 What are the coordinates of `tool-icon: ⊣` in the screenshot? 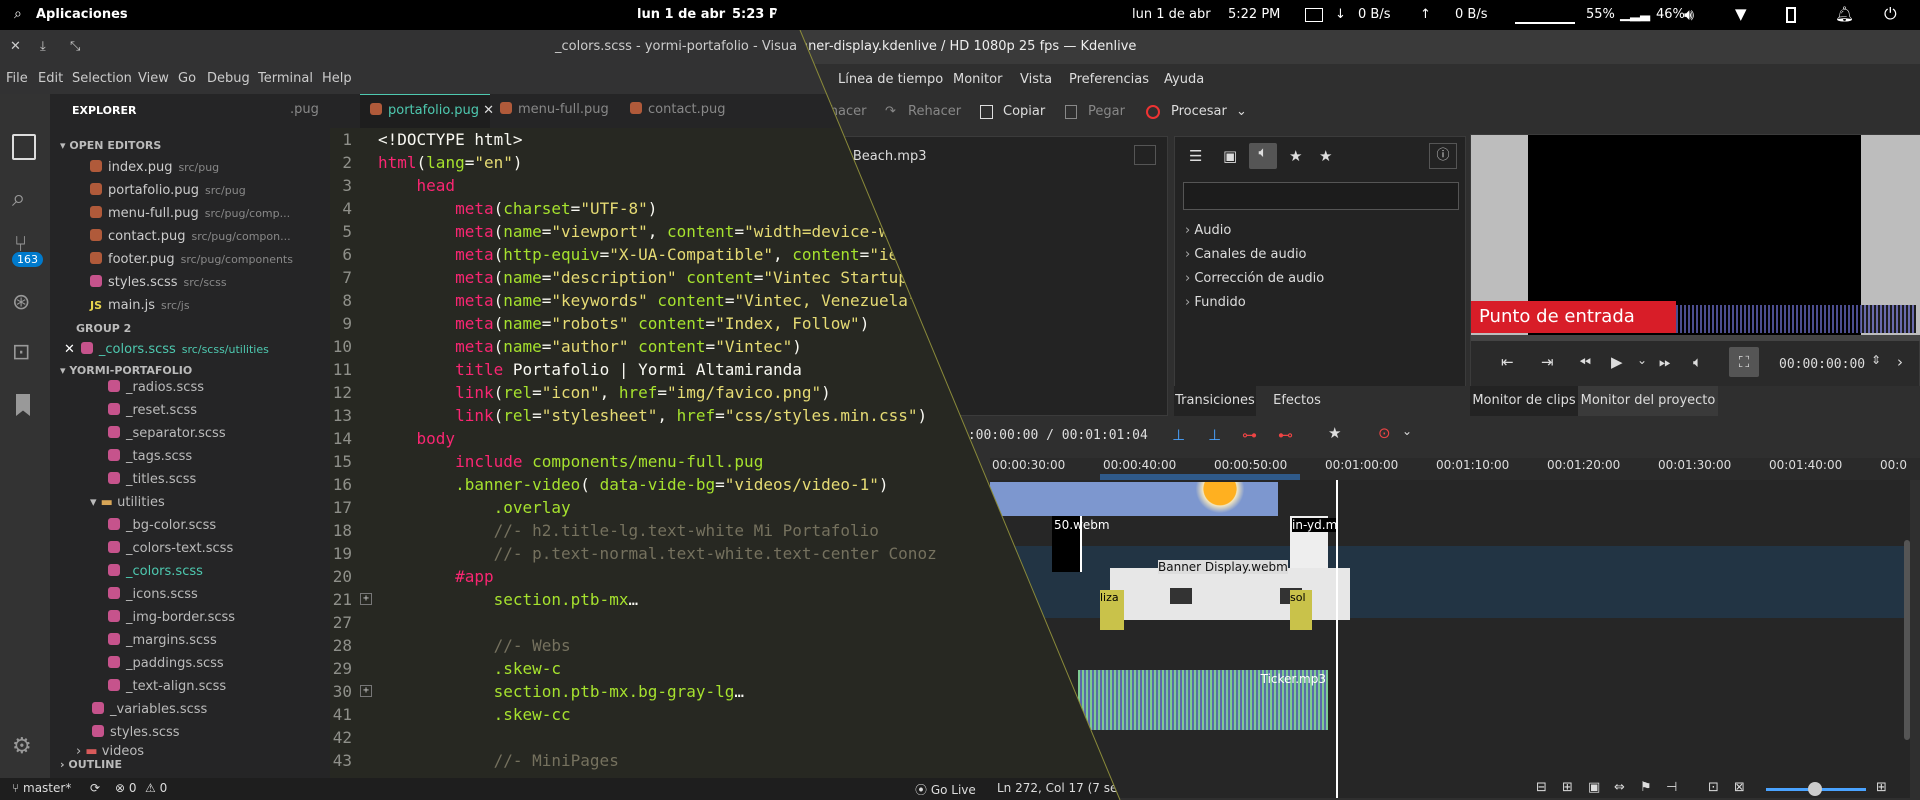 It's located at (1671, 787).